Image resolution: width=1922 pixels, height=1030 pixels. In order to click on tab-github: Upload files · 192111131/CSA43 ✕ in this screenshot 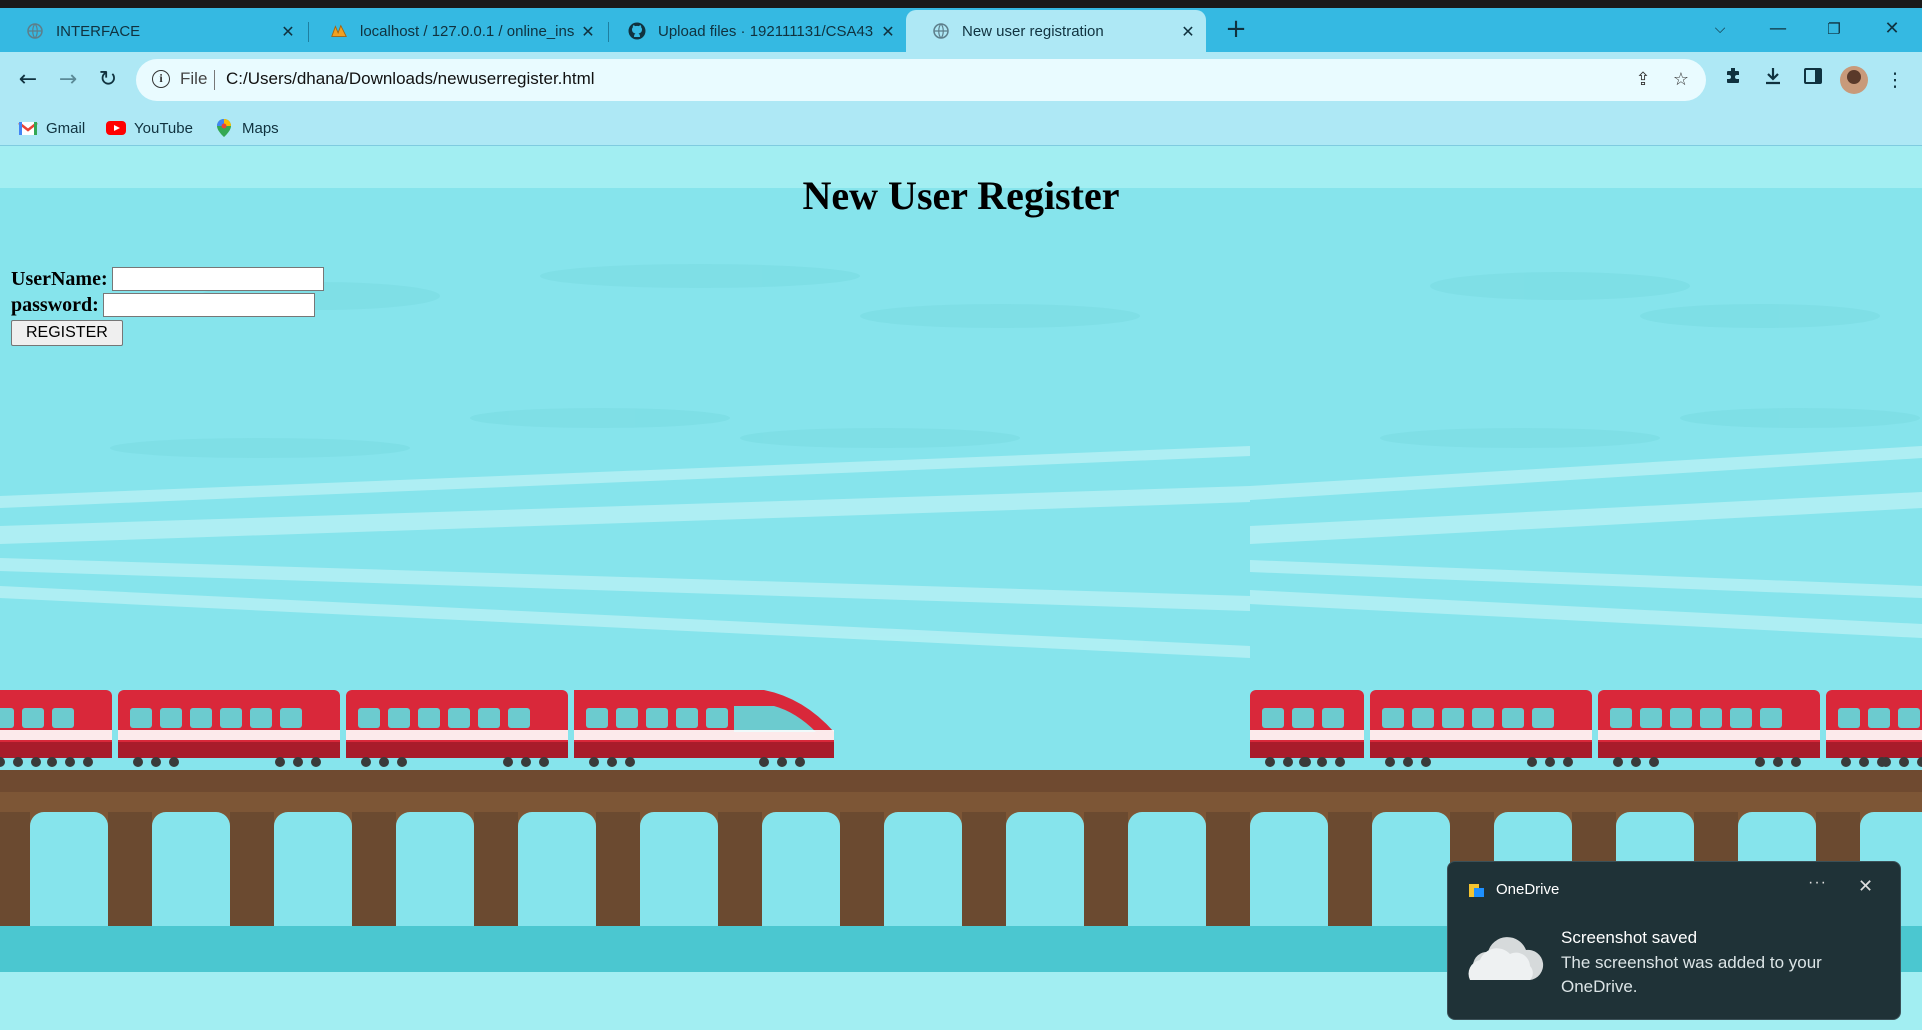, I will do `click(754, 31)`.